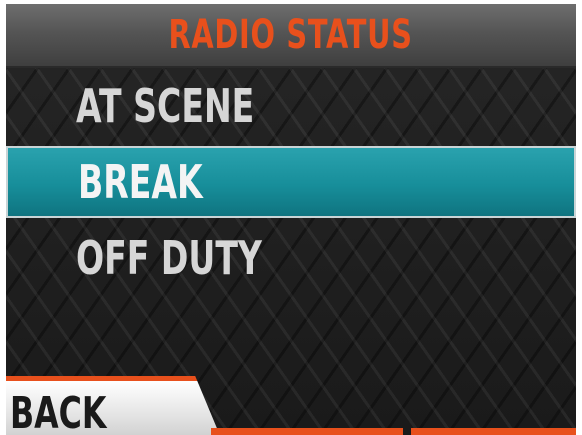  I want to click on menu-item-label: OFF DUTY, so click(169, 258).